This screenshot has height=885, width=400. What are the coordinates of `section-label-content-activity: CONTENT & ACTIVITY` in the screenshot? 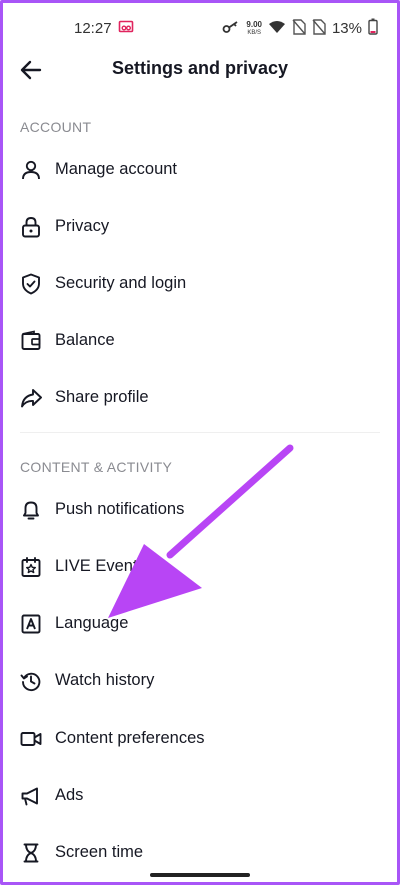 It's located at (96, 467).